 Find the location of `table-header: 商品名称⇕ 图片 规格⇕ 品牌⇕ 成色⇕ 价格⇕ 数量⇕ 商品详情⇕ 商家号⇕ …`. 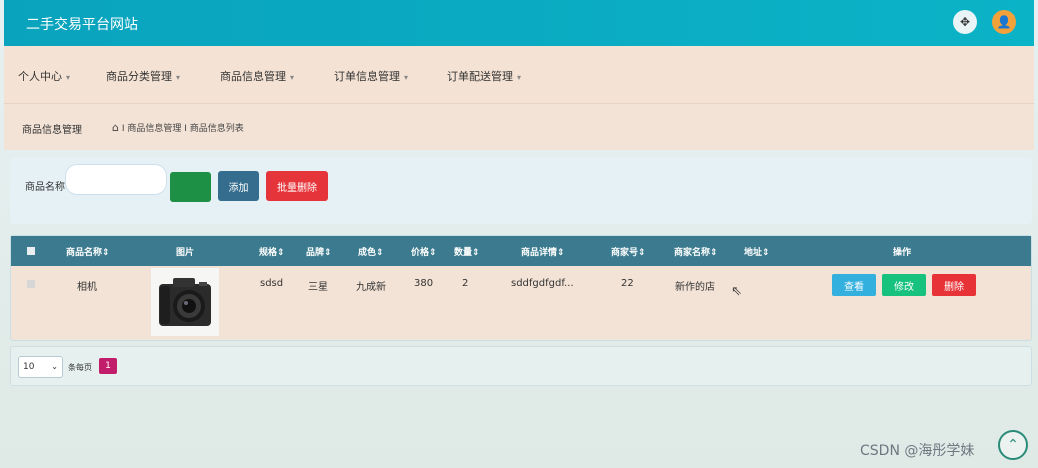

table-header: 商品名称⇕ 图片 规格⇕ 品牌⇕ 成色⇕ 价格⇕ 数量⇕ 商品详情⇕ 商家号⇕ … is located at coordinates (521, 251).